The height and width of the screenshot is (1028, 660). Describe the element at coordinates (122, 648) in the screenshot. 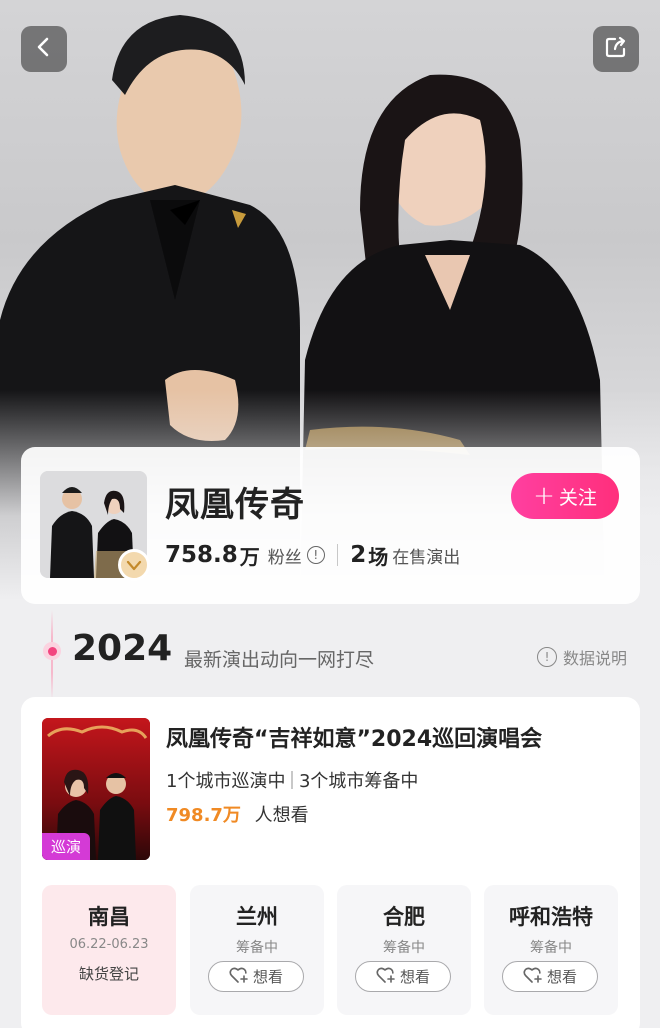

I see `year-label: 2024` at that location.